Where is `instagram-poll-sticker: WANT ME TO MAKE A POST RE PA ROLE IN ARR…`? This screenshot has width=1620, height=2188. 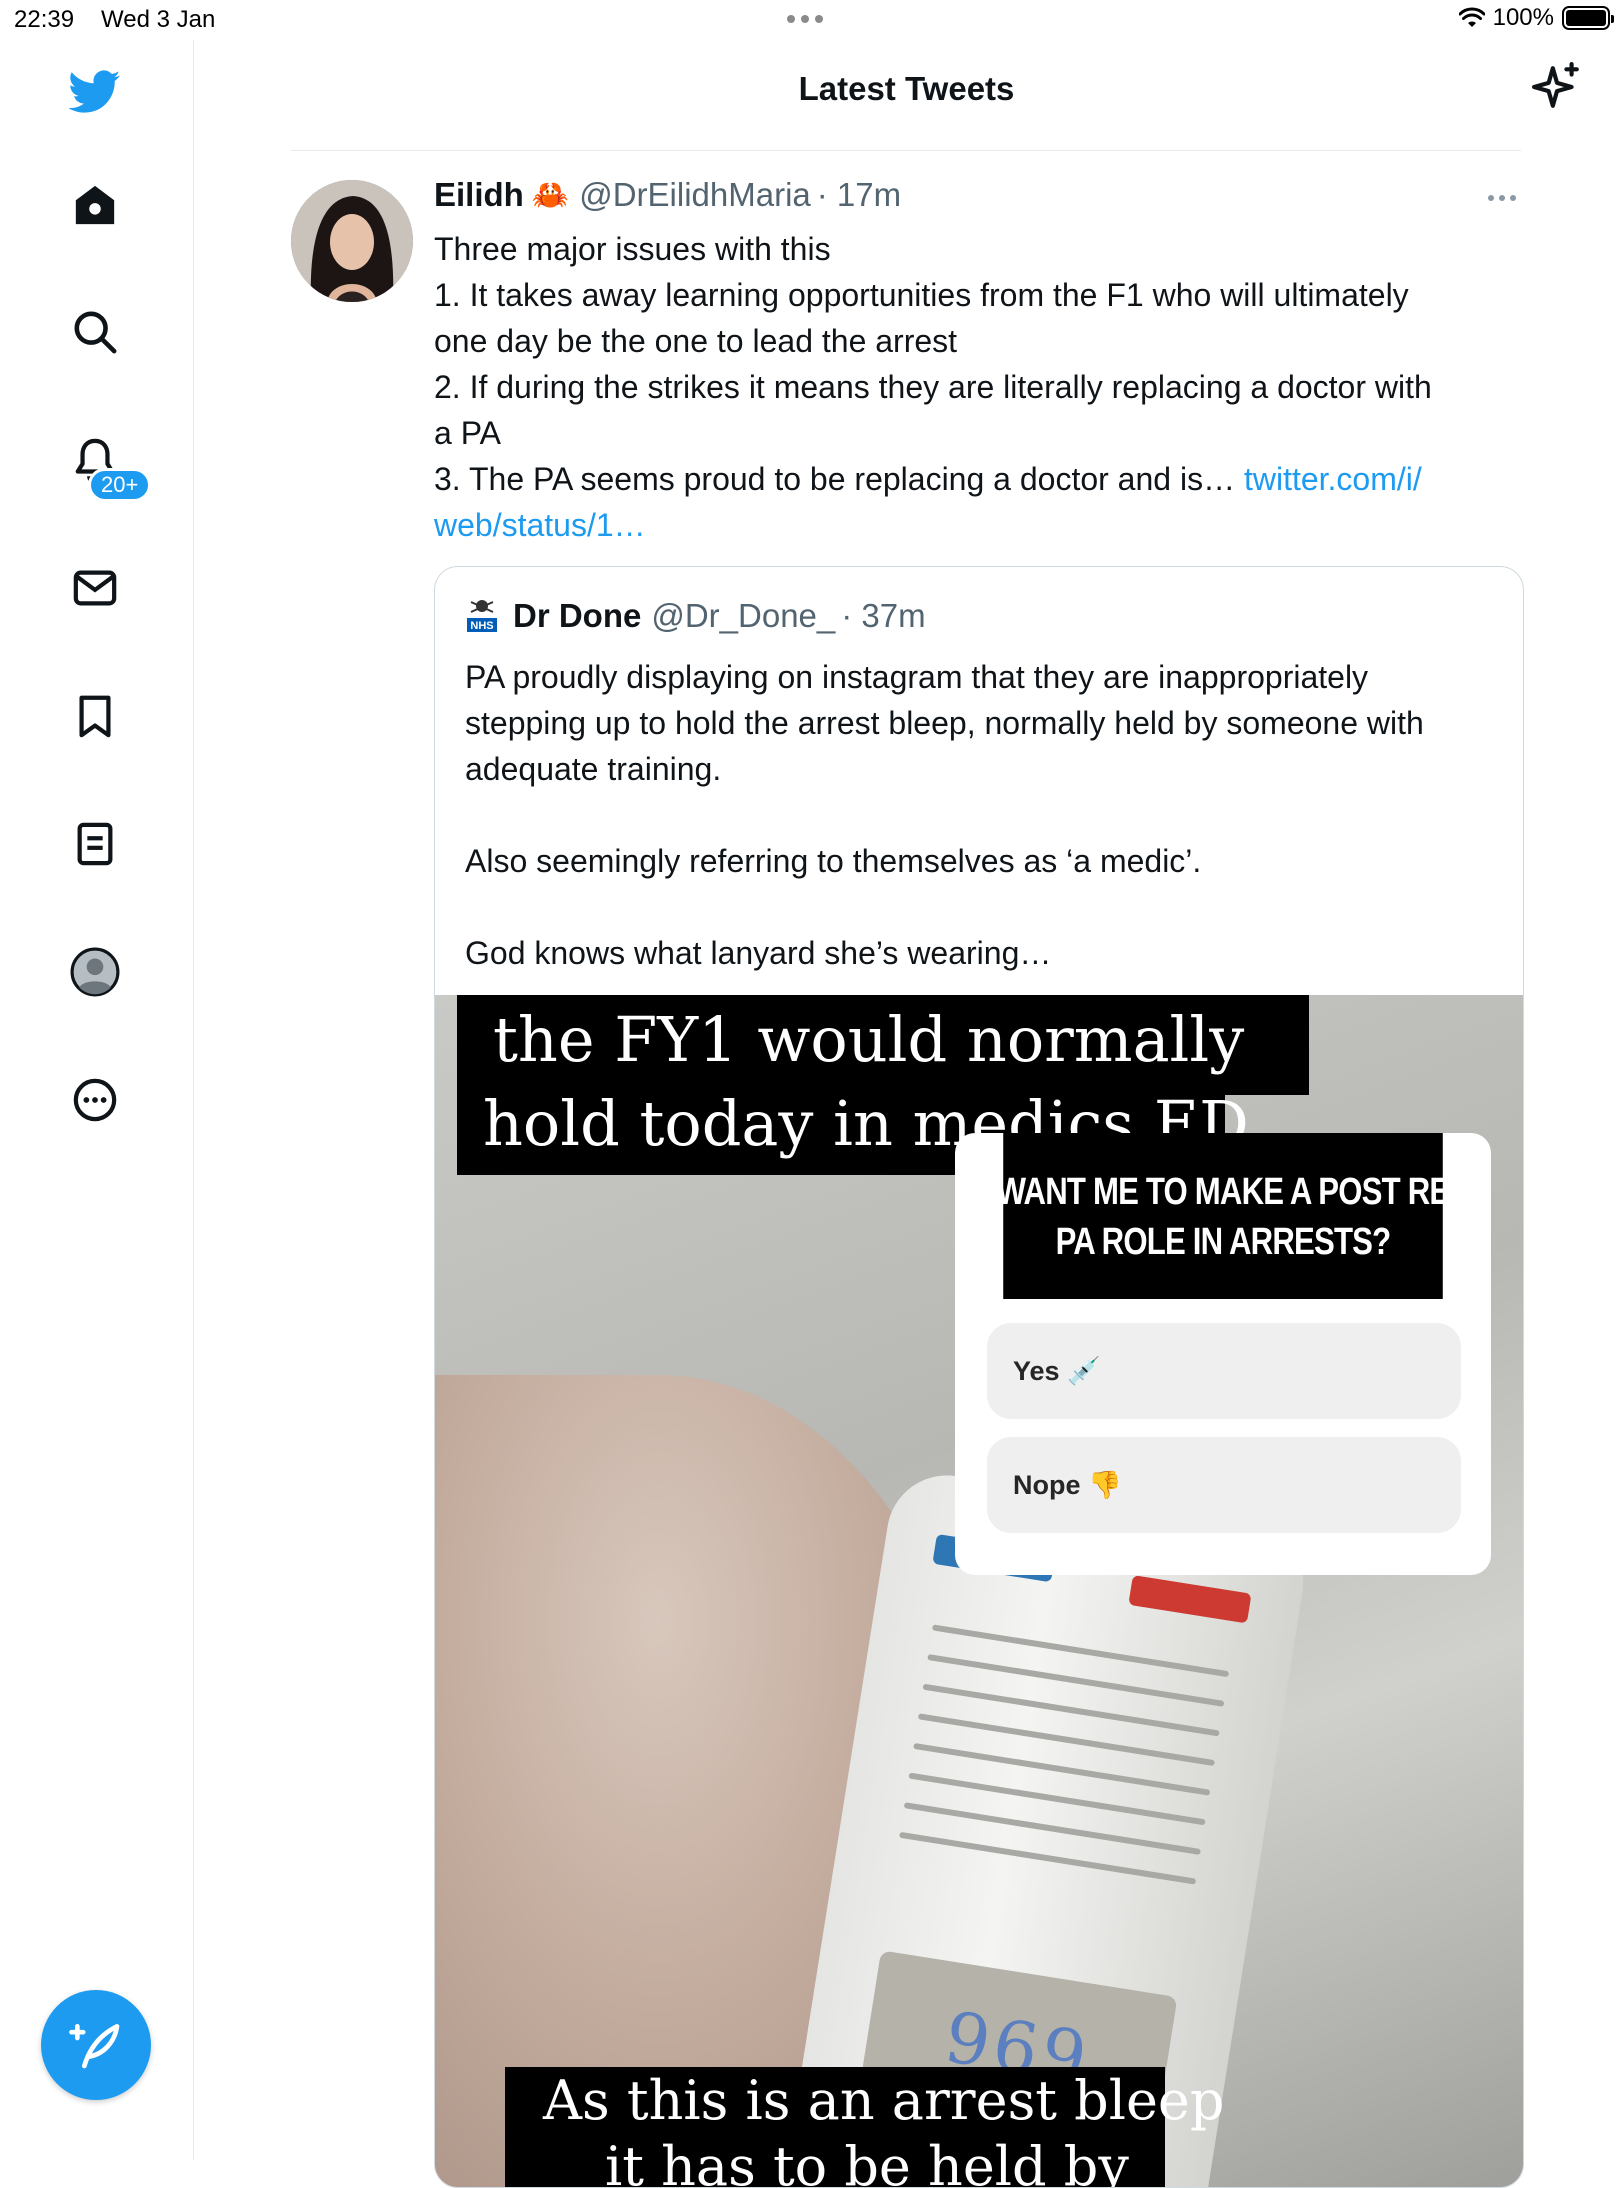 instagram-poll-sticker: WANT ME TO MAKE A POST RE PA ROLE IN ARR… is located at coordinates (1223, 1354).